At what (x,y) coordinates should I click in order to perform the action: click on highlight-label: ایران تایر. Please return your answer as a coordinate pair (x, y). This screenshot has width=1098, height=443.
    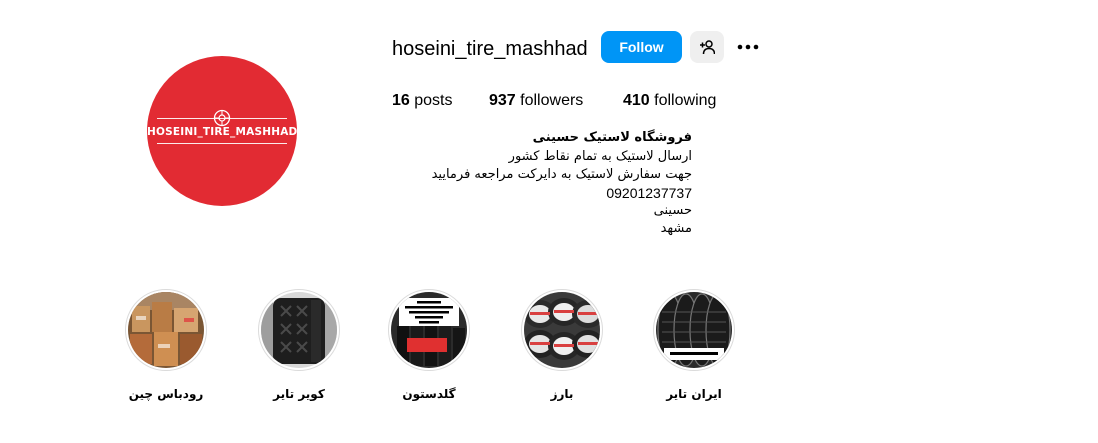
    Looking at the image, I should click on (694, 394).